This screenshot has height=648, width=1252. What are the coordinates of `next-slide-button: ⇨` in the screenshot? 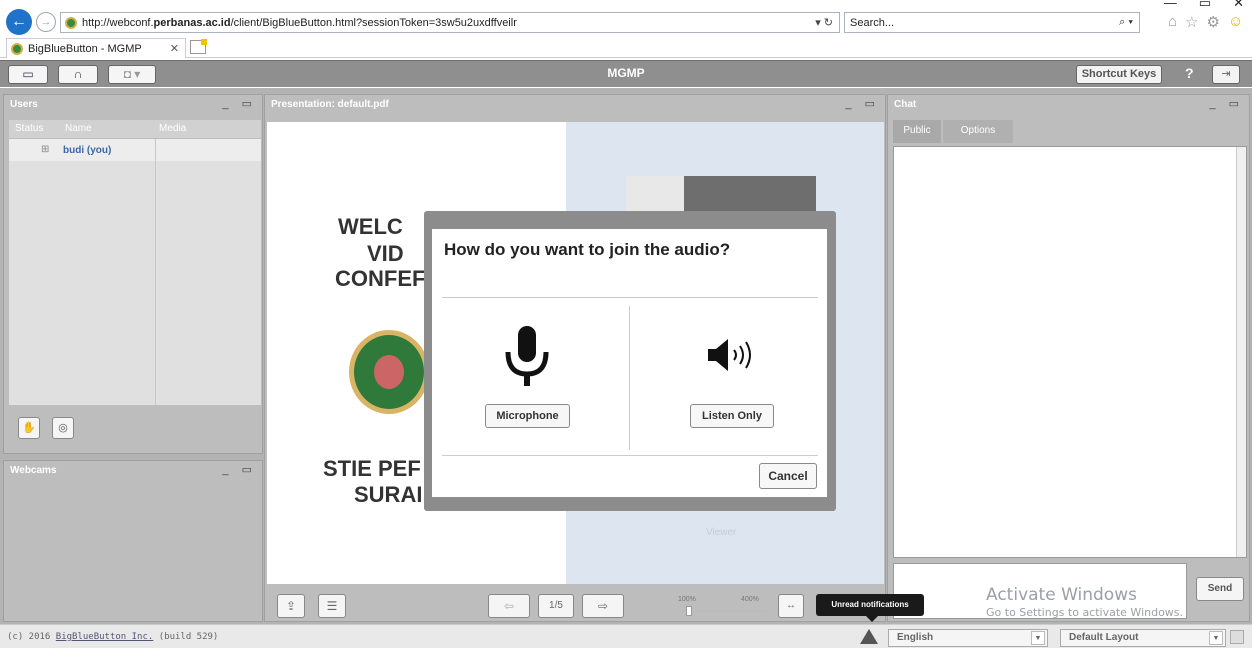 It's located at (603, 606).